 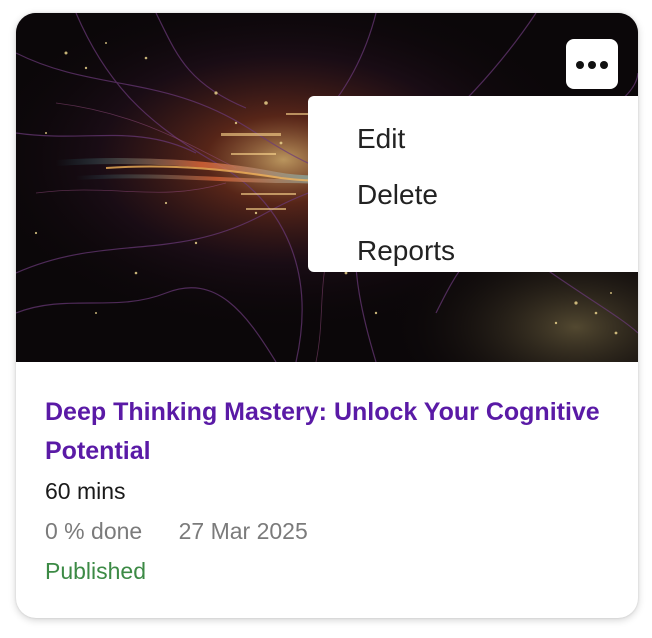 I want to click on course-duration: 60 mins, so click(x=85, y=491).